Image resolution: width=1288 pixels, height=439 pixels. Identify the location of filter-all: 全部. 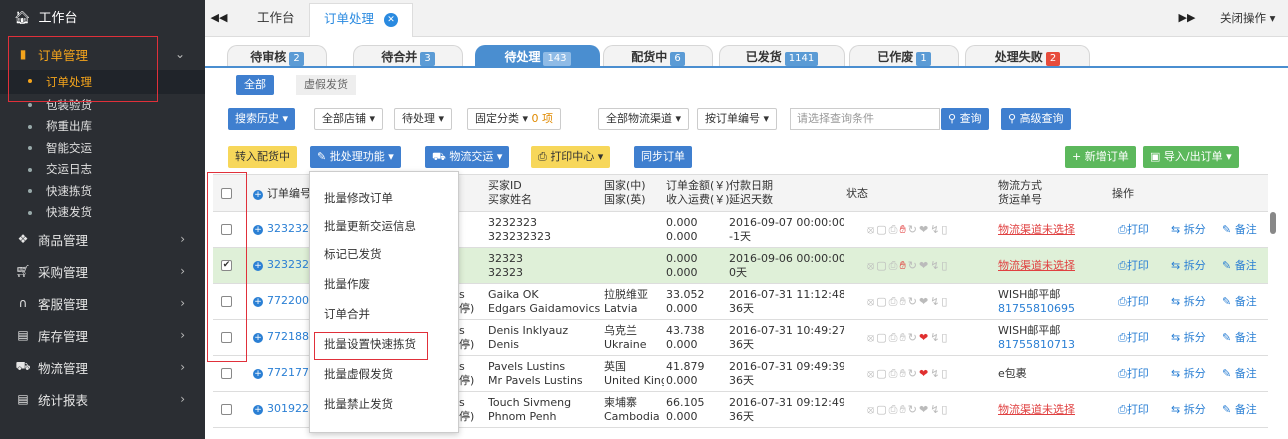
(255, 85).